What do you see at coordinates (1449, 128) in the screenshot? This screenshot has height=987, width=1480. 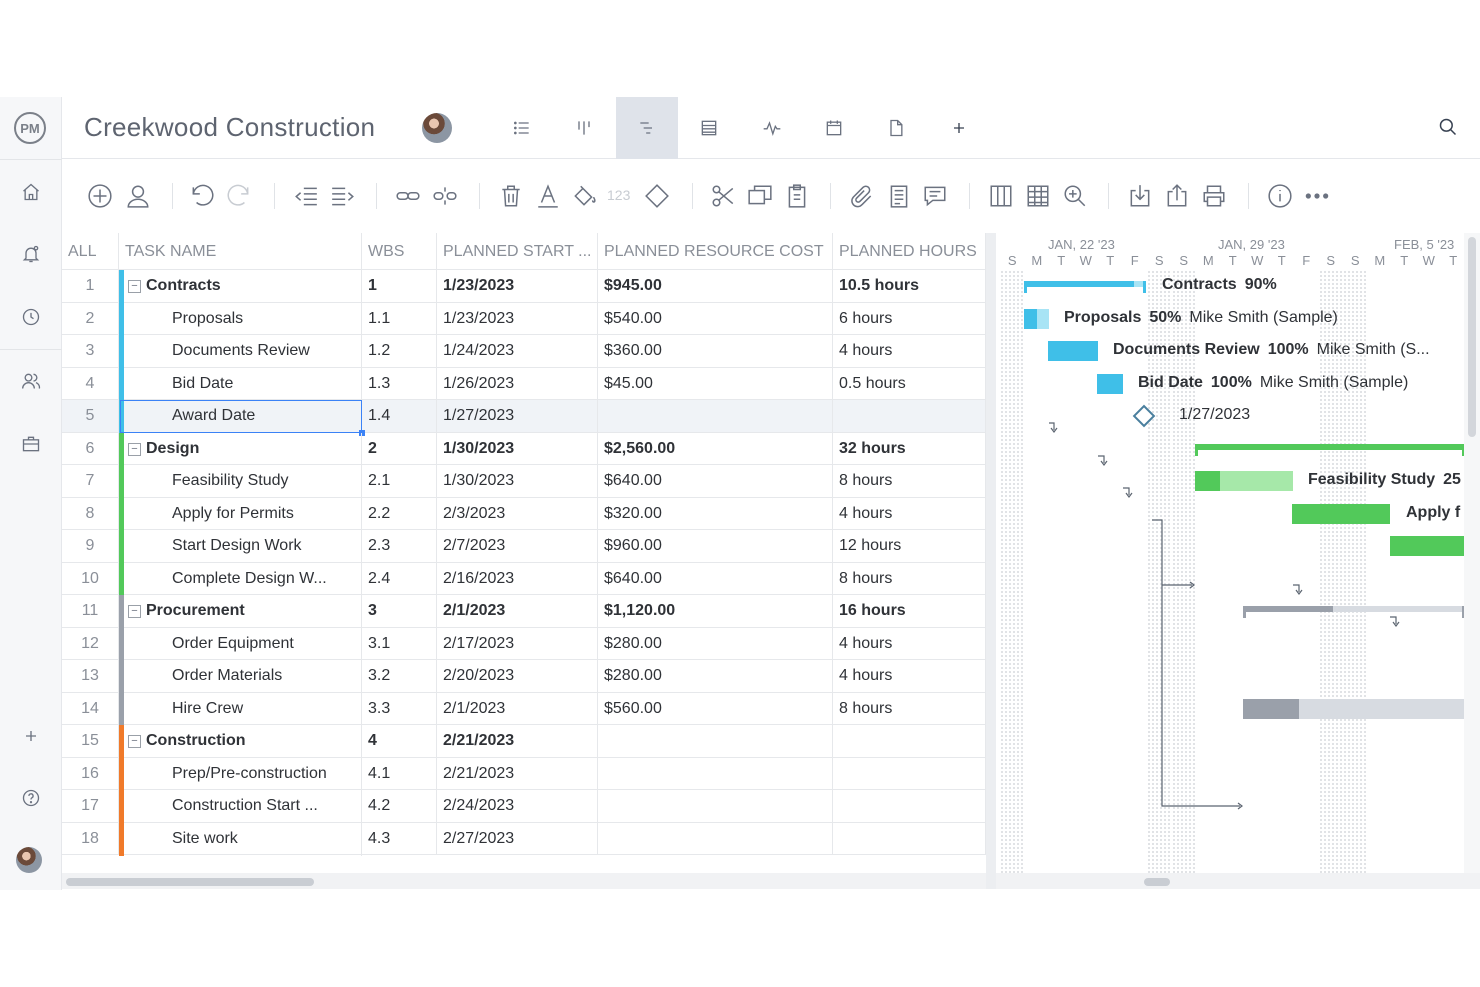 I see `search-icon` at bounding box center [1449, 128].